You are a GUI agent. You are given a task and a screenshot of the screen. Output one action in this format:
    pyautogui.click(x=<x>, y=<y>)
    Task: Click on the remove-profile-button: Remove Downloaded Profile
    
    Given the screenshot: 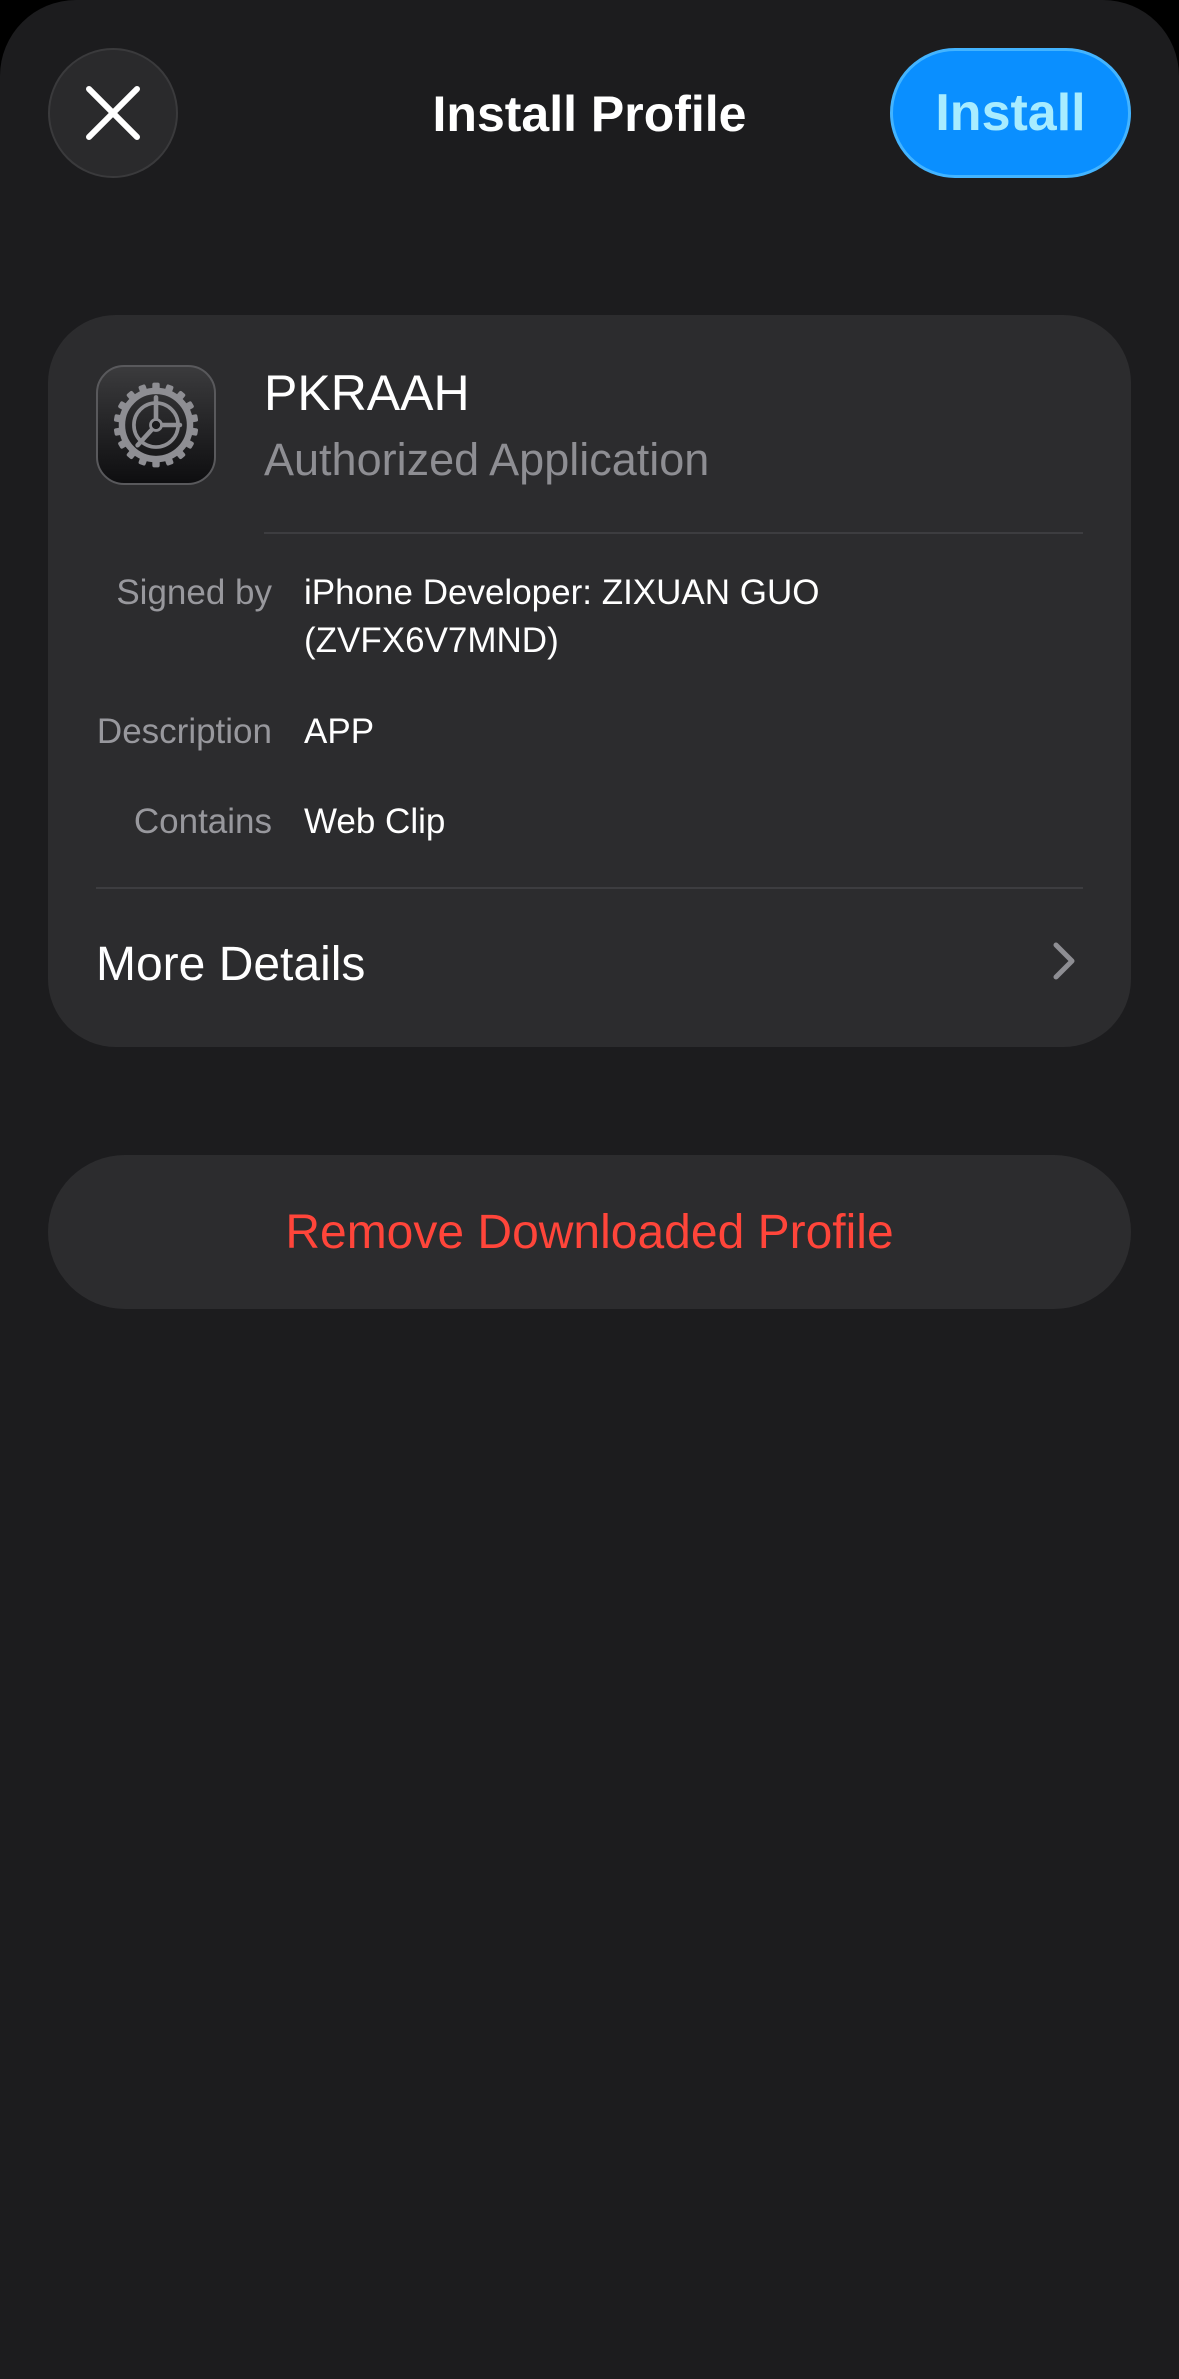 What is the action you would take?
    pyautogui.click(x=589, y=1232)
    